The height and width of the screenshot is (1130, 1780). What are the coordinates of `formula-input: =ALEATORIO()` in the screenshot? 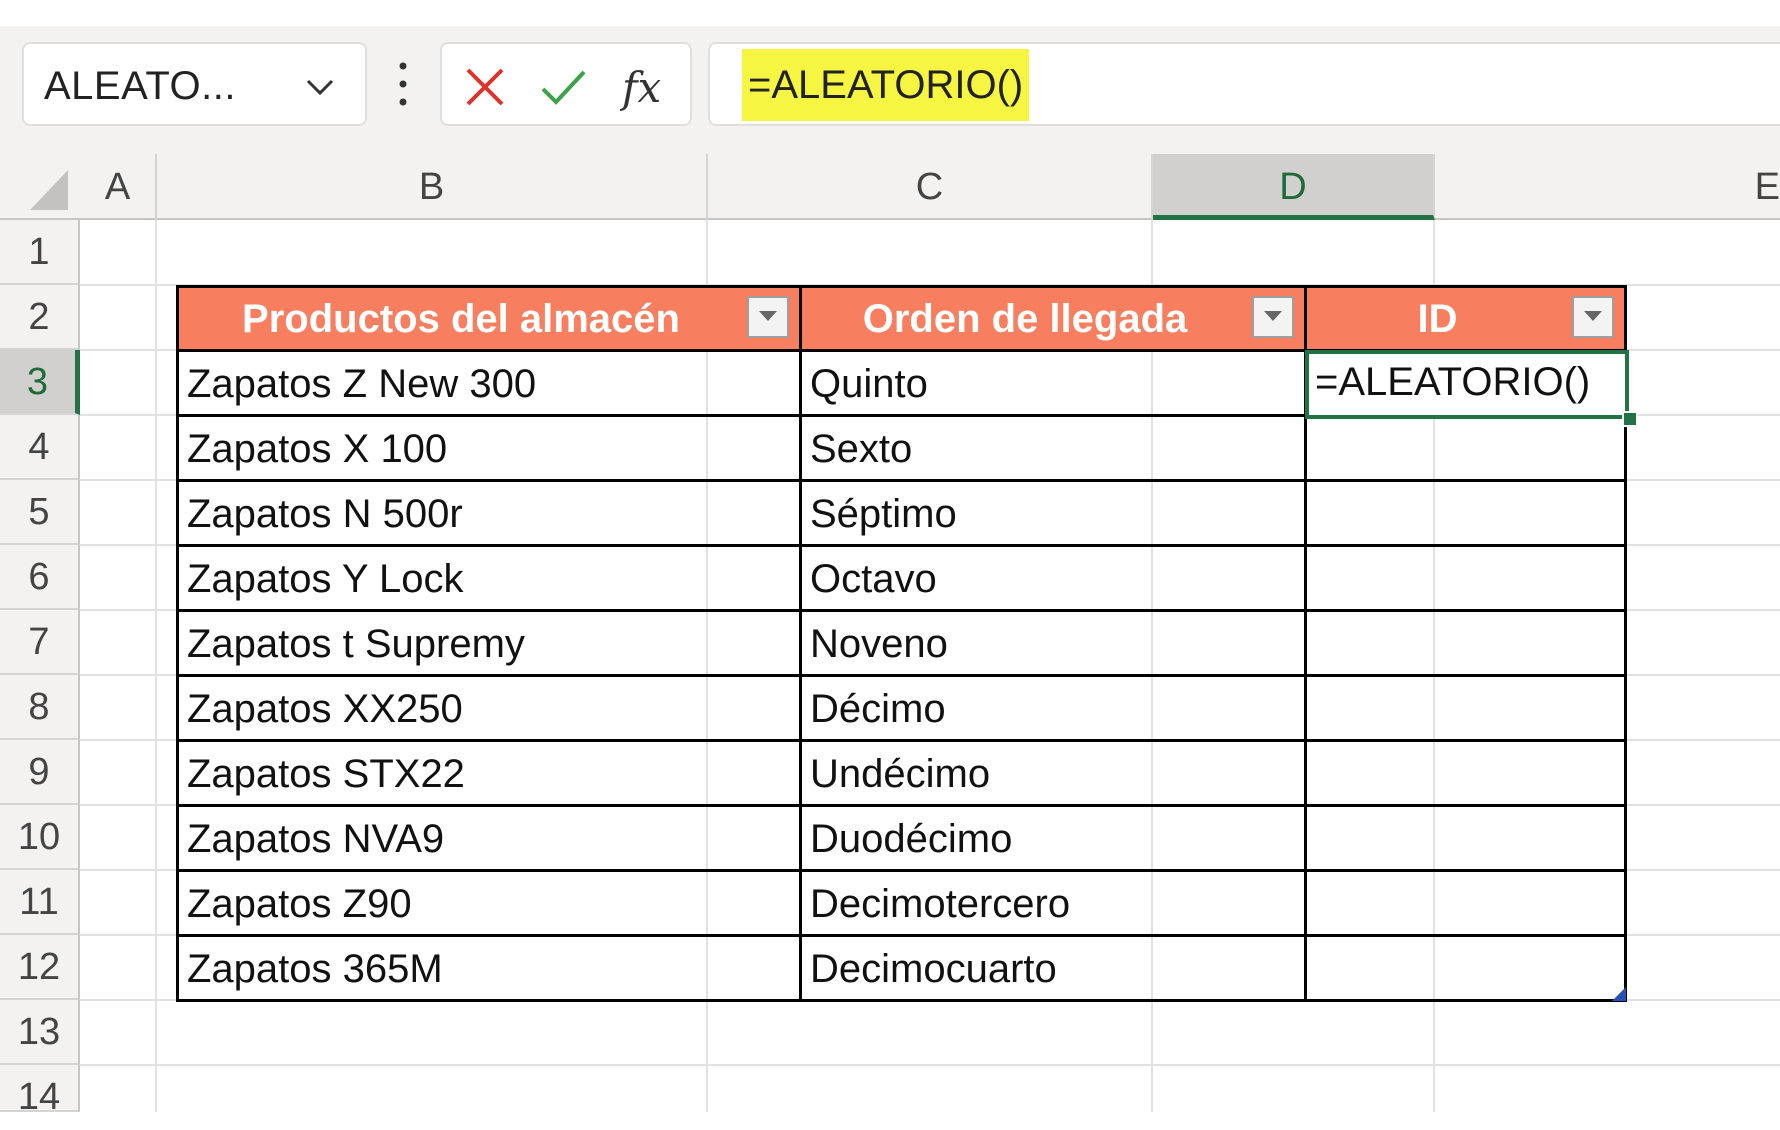 It's located at (1244, 84).